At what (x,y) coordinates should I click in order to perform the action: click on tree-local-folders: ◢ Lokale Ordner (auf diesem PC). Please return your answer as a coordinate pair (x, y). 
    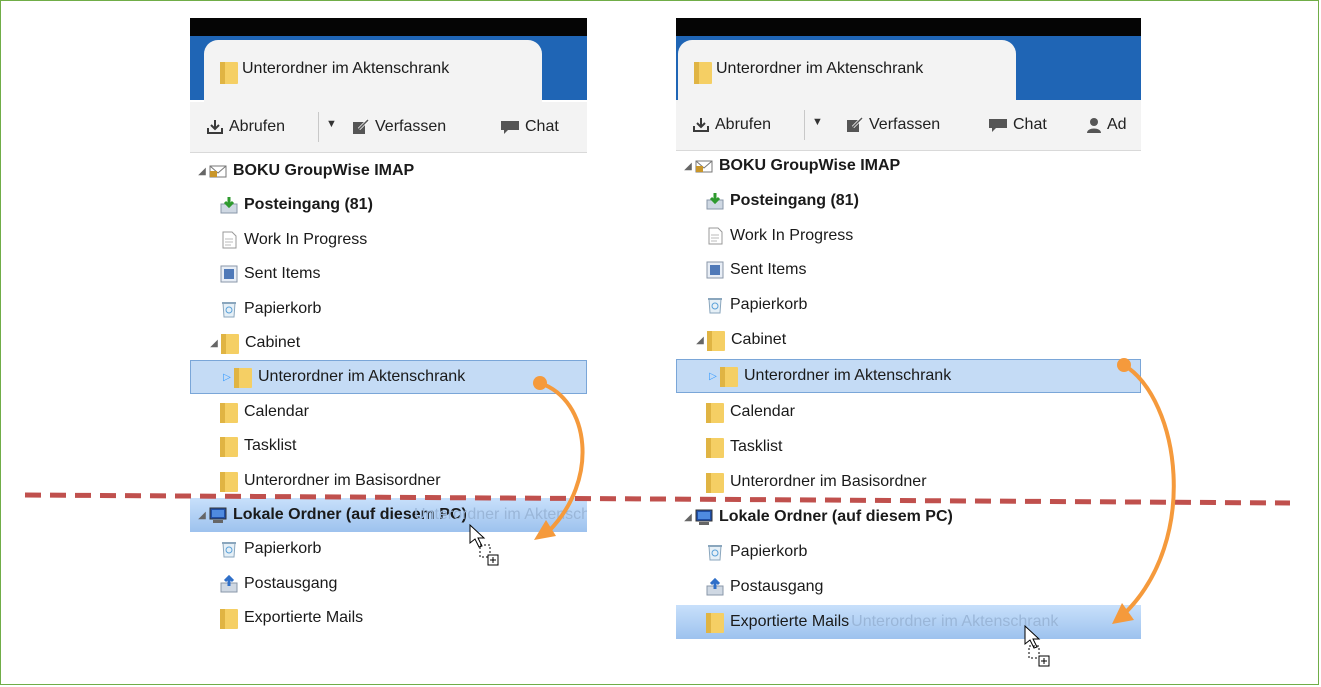
    Looking at the image, I should click on (908, 517).